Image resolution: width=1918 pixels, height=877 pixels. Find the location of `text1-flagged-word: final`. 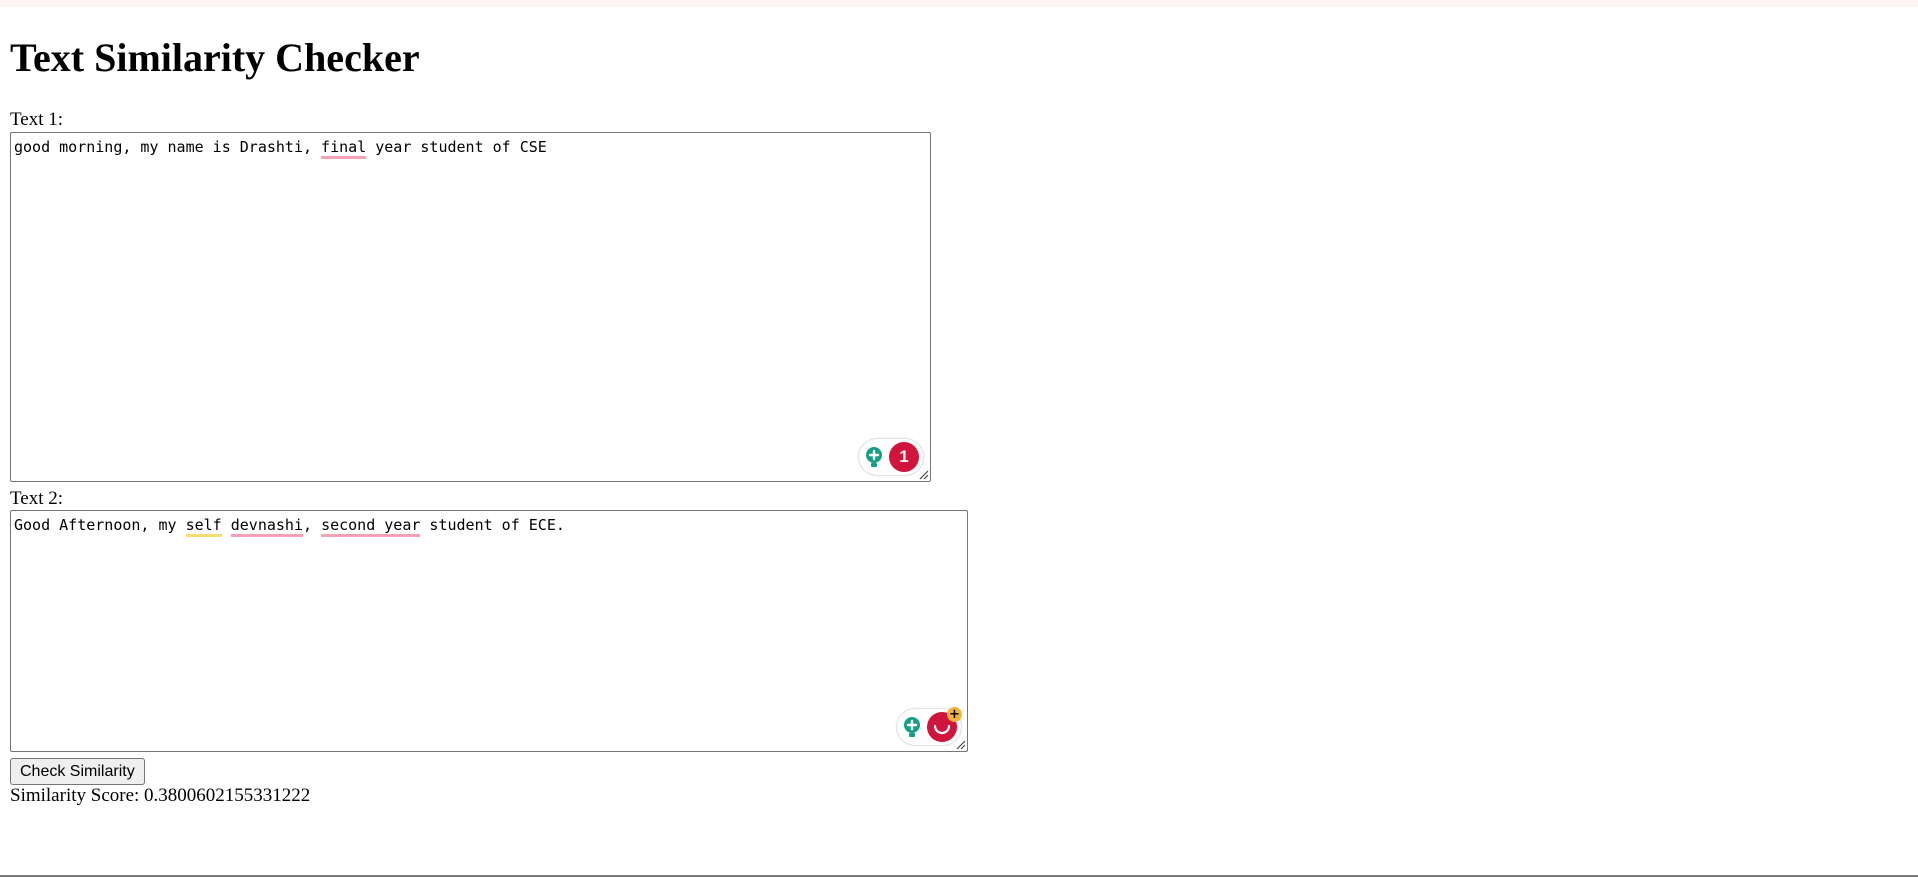

text1-flagged-word: final is located at coordinates (344, 148).